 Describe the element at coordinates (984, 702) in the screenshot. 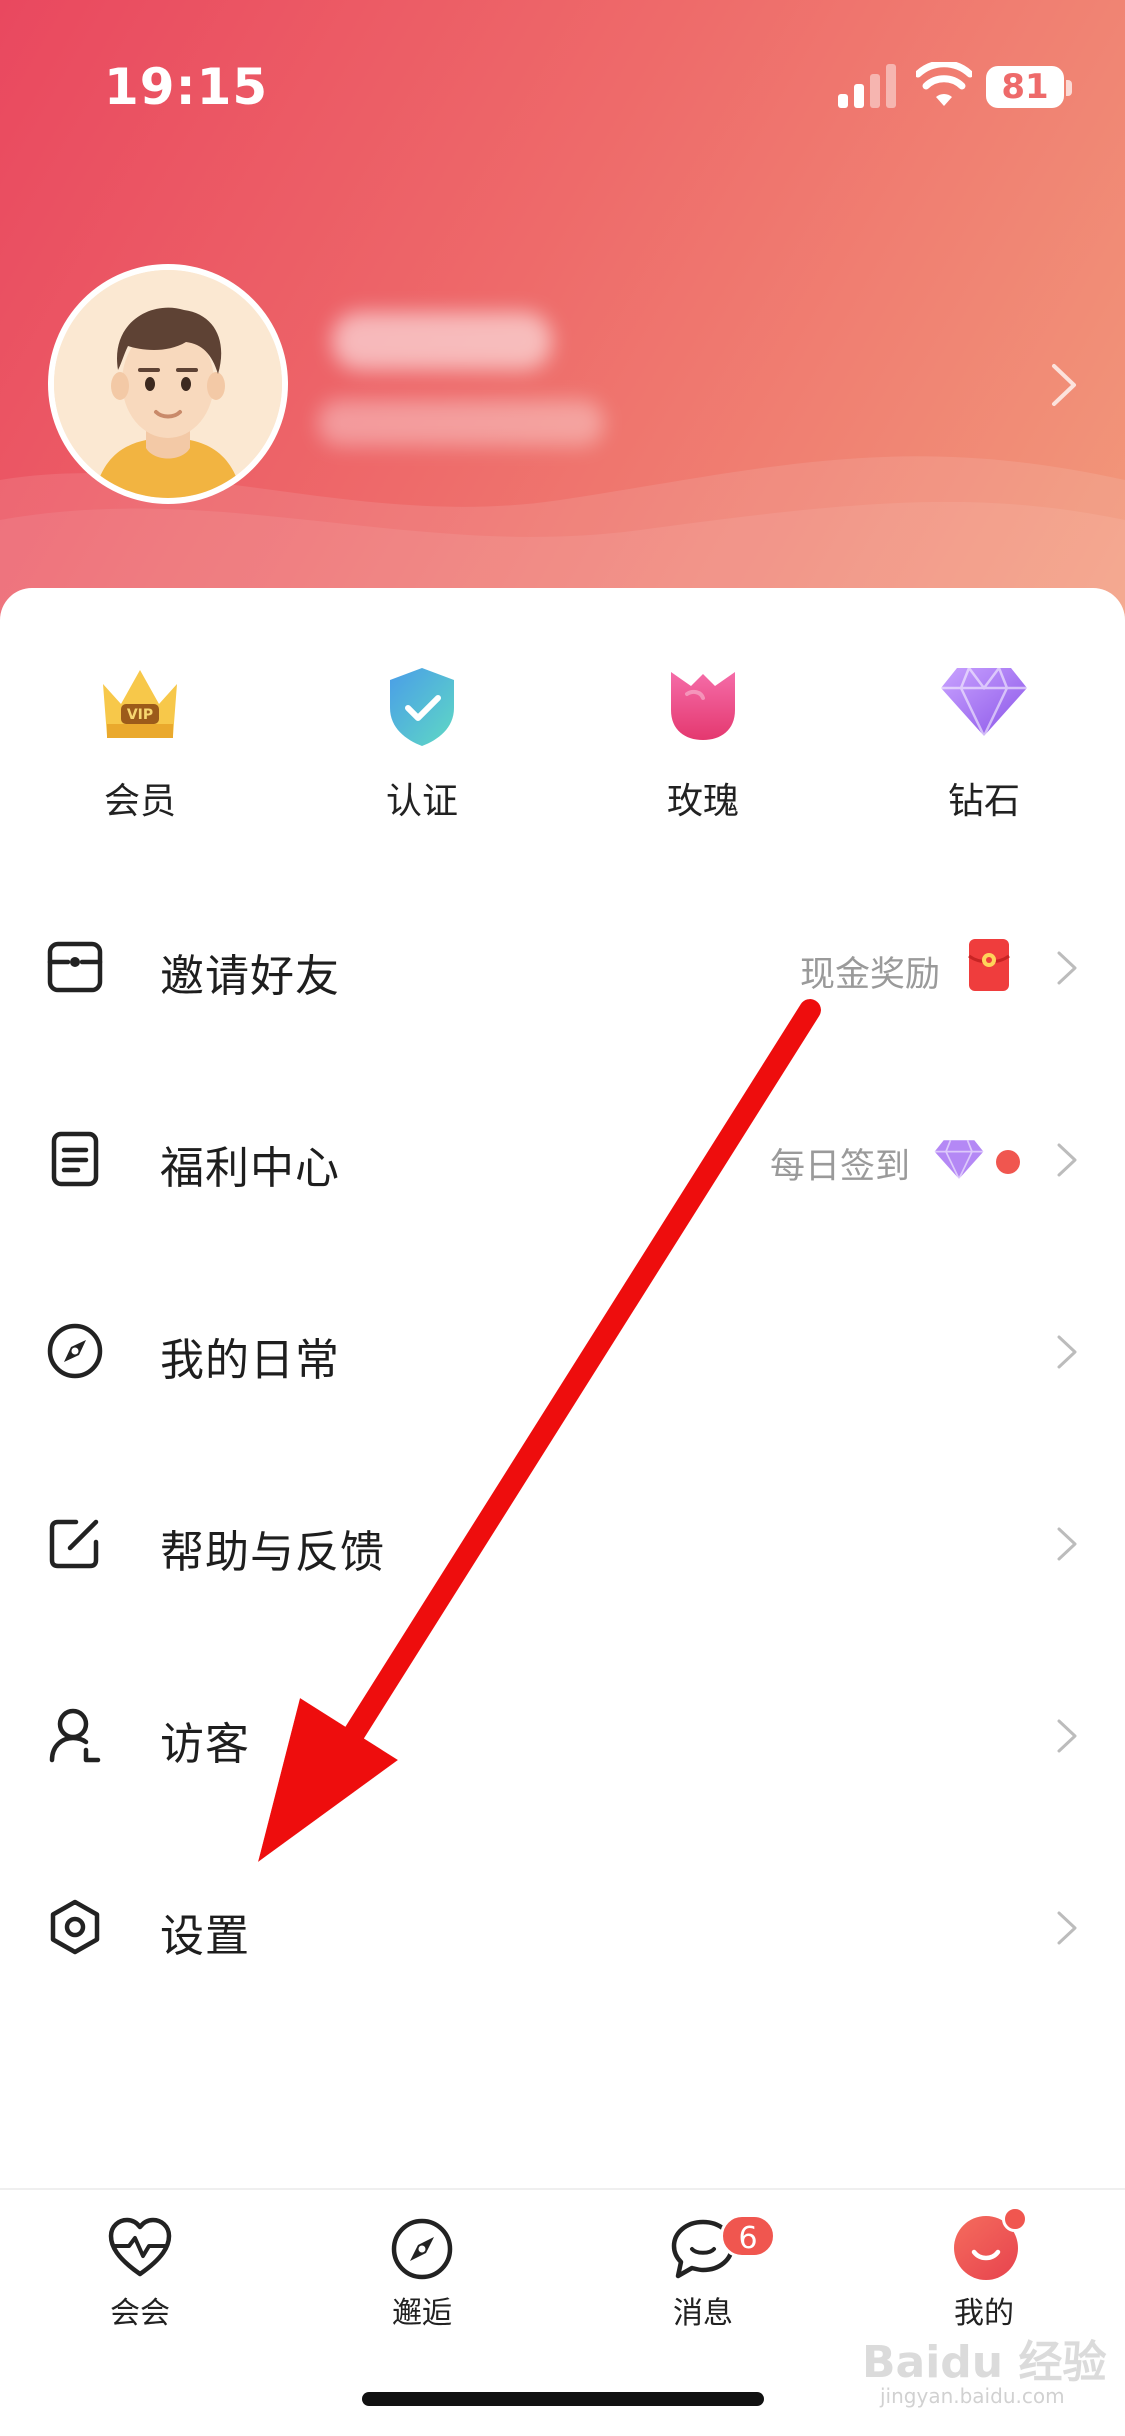

I see `diamond-icon` at that location.